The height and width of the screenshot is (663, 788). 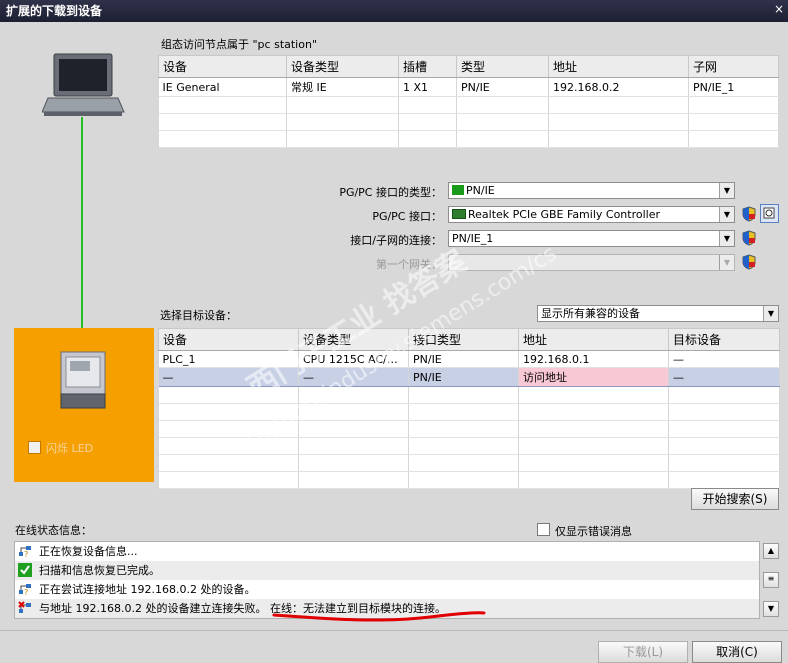 What do you see at coordinates (771, 551) in the screenshot?
I see `scroll-up-button: ▲` at bounding box center [771, 551].